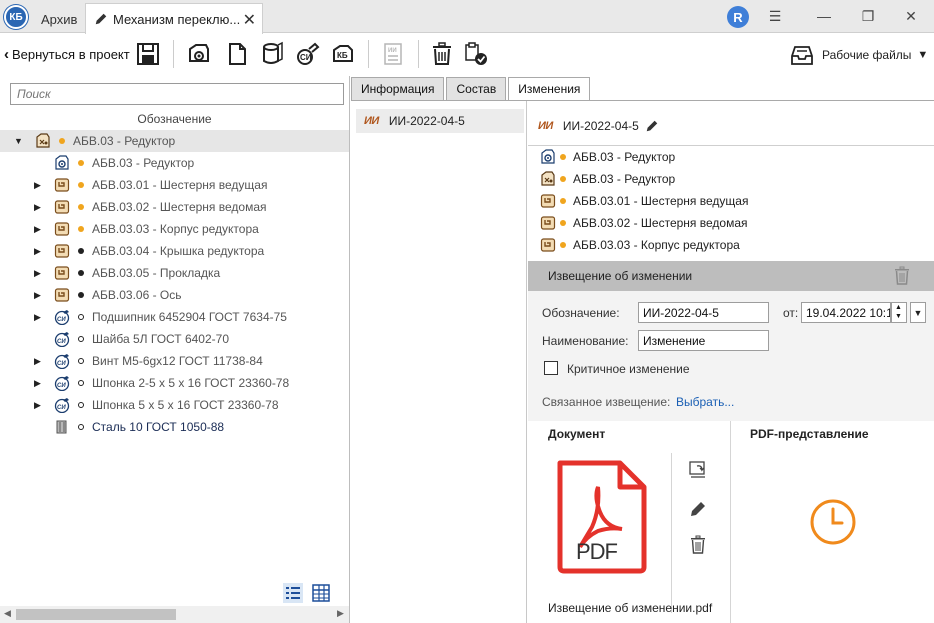 The height and width of the screenshot is (623, 934). Describe the element at coordinates (703, 340) in the screenshot. I see `name-field` at that location.